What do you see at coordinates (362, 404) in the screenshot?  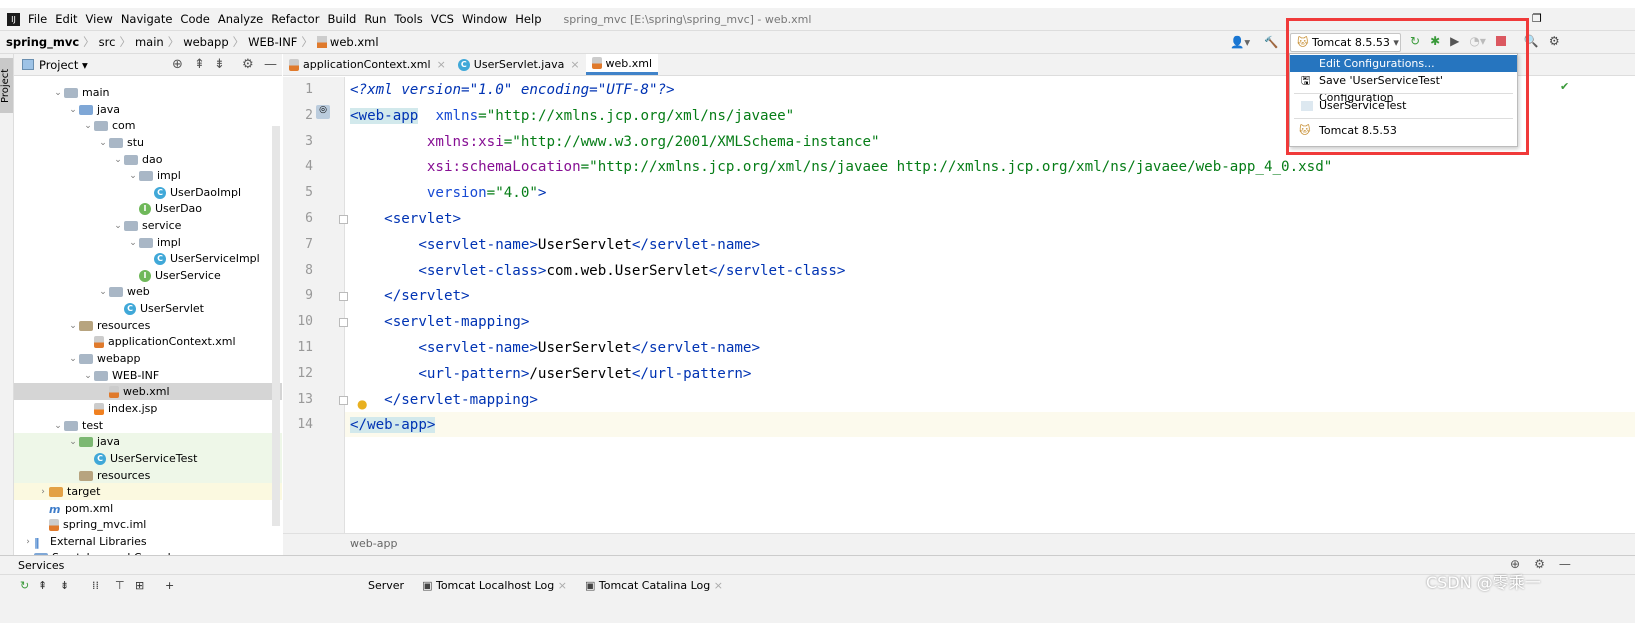 I see `lightbulb-icon: ●` at bounding box center [362, 404].